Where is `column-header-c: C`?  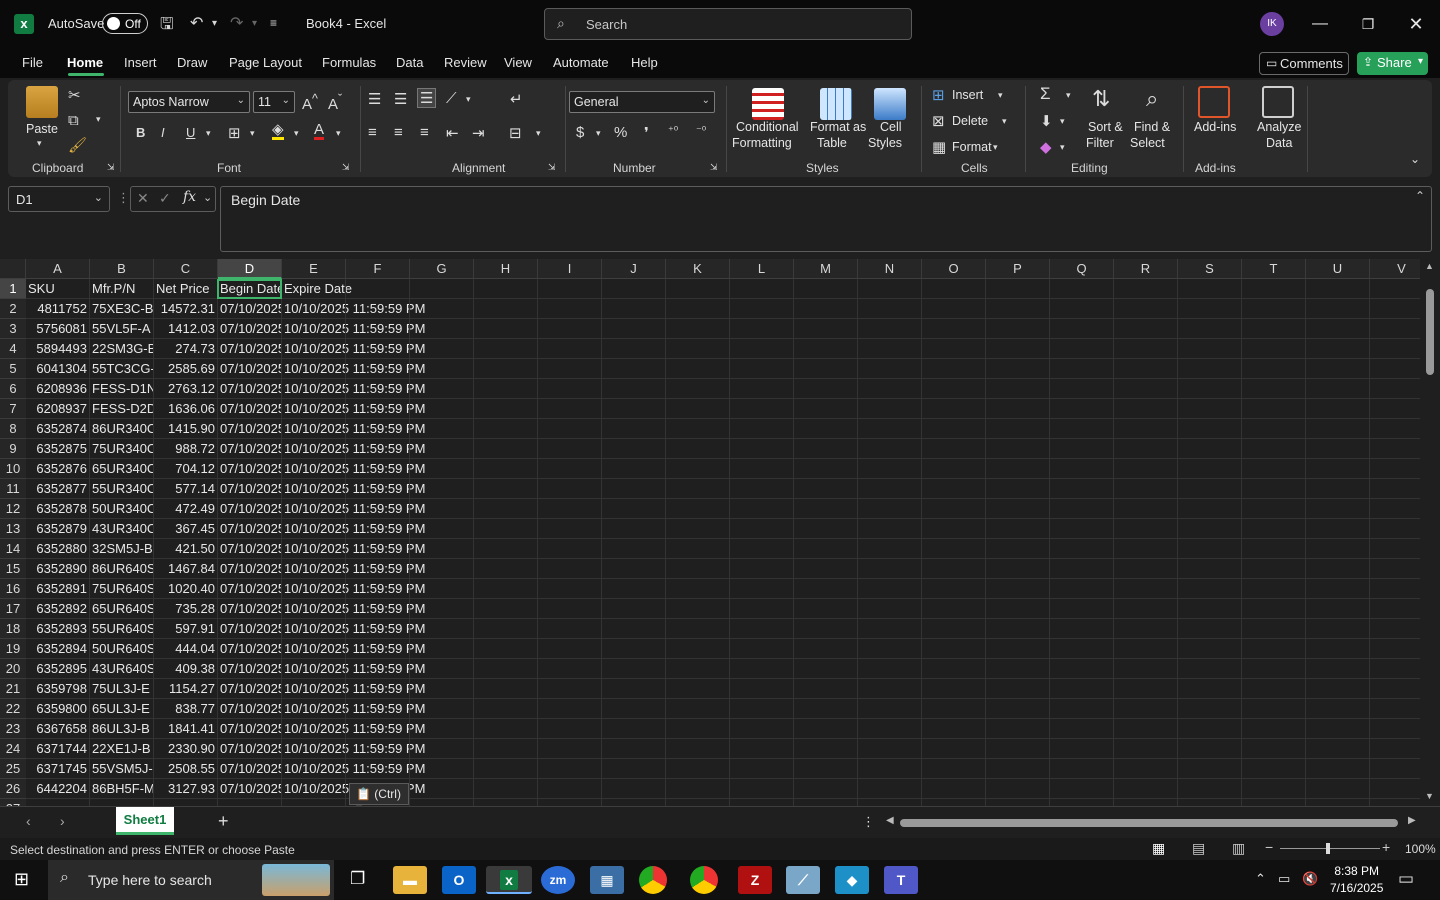
column-header-c: C is located at coordinates (186, 269).